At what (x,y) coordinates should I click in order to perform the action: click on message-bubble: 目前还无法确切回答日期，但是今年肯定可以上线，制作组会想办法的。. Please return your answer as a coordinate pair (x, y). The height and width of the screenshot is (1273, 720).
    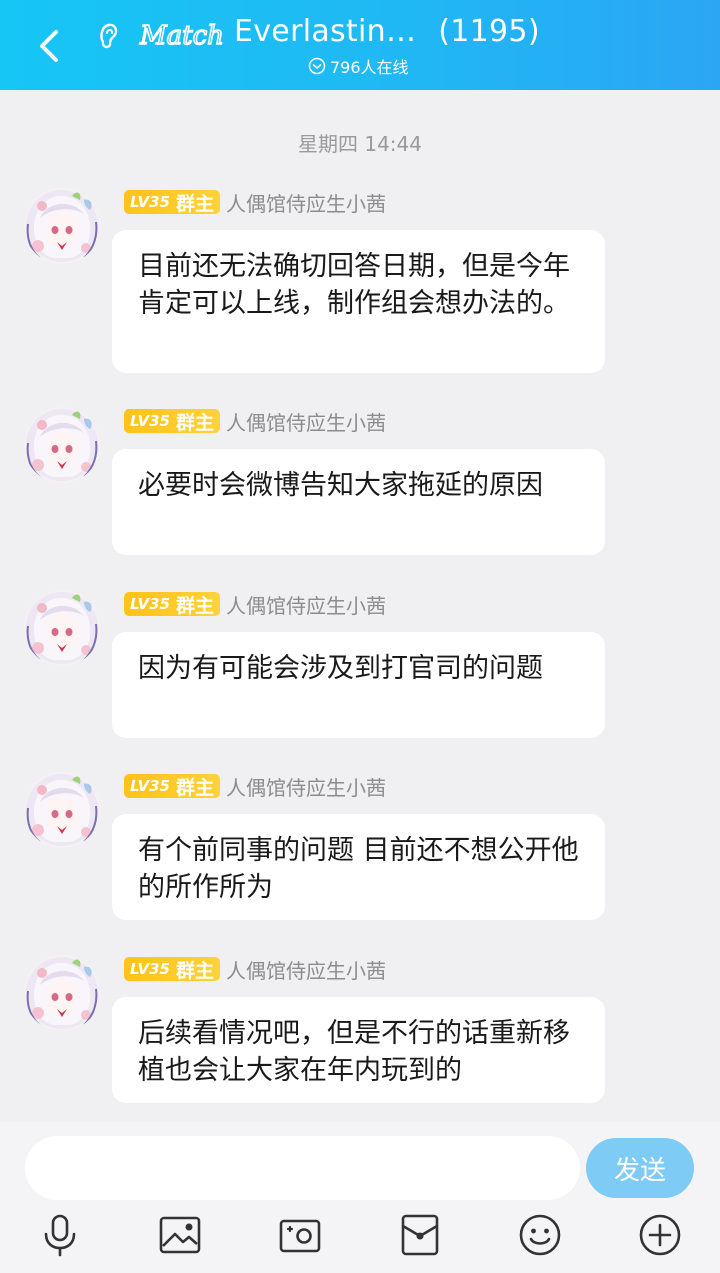
    Looking at the image, I should click on (358, 301).